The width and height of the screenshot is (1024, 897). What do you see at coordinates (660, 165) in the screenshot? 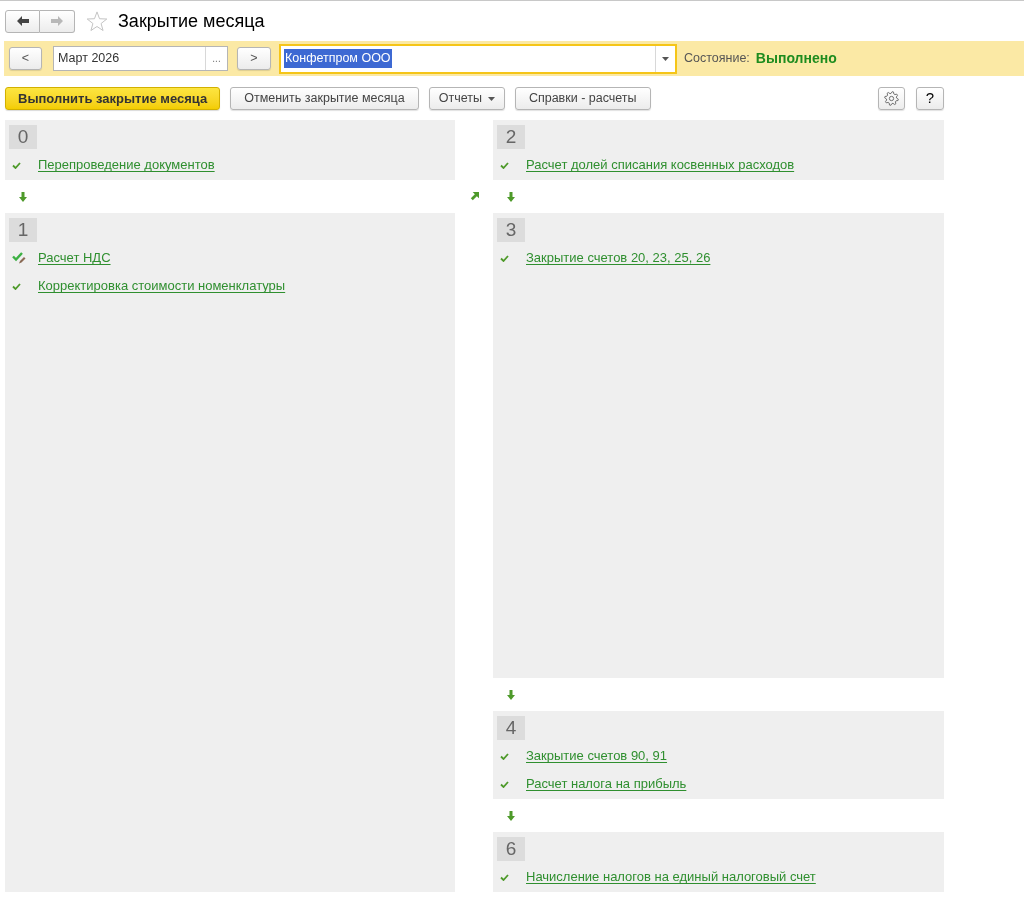
I see `task-link: Расчет долей списания косвенных расходов` at bounding box center [660, 165].